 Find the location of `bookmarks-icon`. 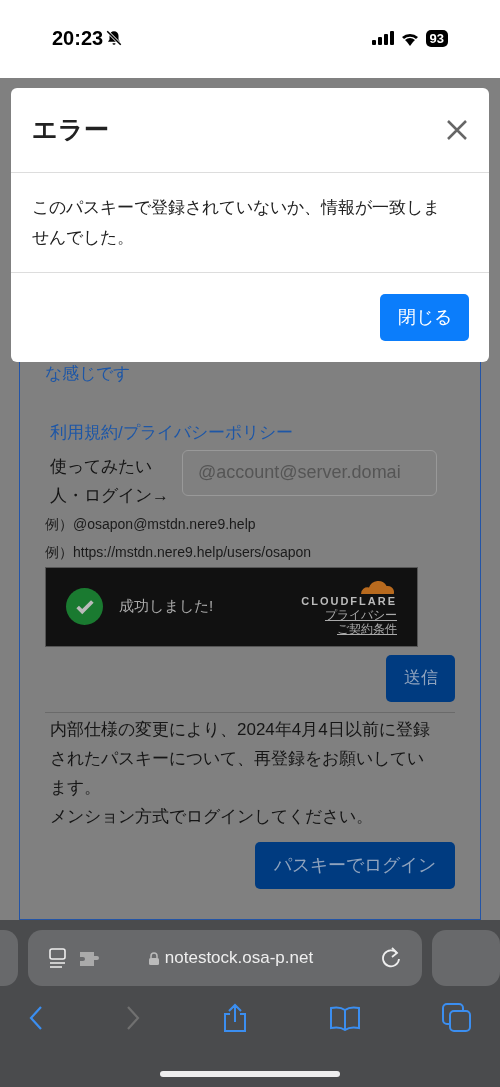

bookmarks-icon is located at coordinates (345, 1018).